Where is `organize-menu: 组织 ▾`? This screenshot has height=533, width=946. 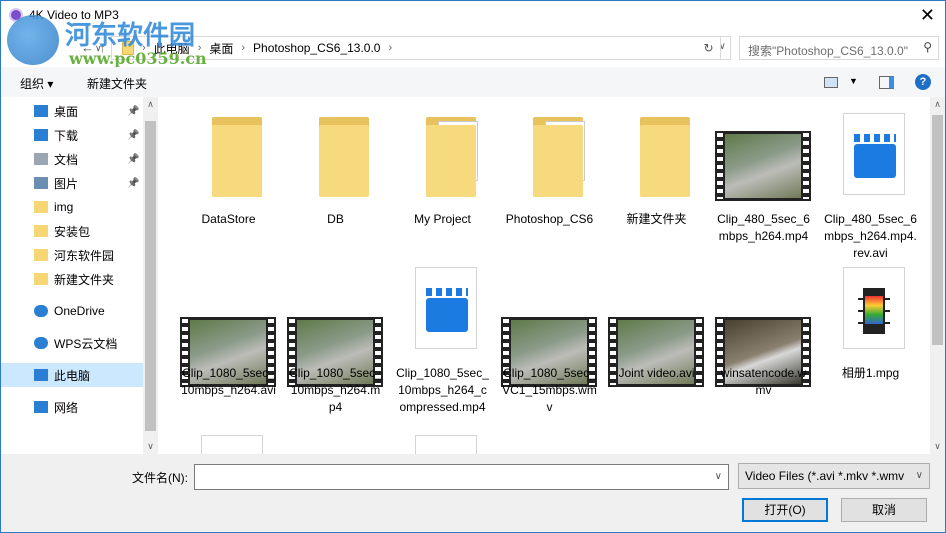
organize-menu: 组织 ▾ is located at coordinates (36, 83).